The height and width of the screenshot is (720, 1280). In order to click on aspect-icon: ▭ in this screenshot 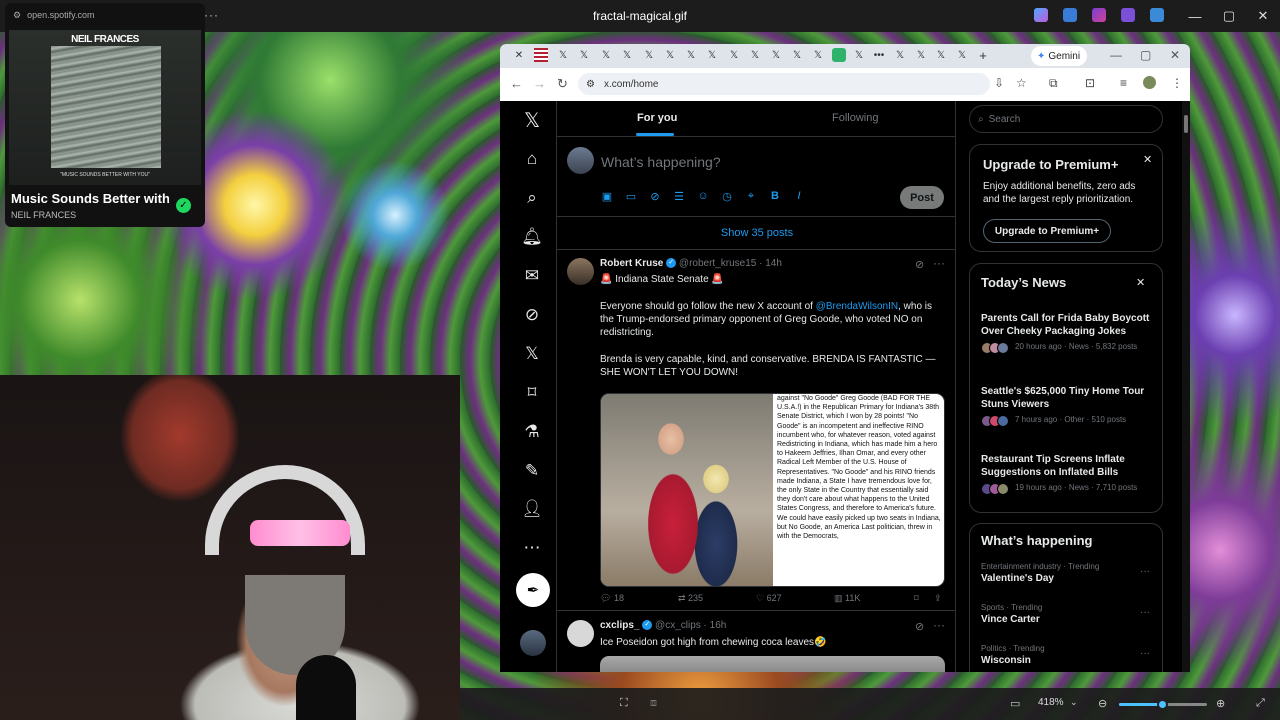, I will do `click(1015, 703)`.